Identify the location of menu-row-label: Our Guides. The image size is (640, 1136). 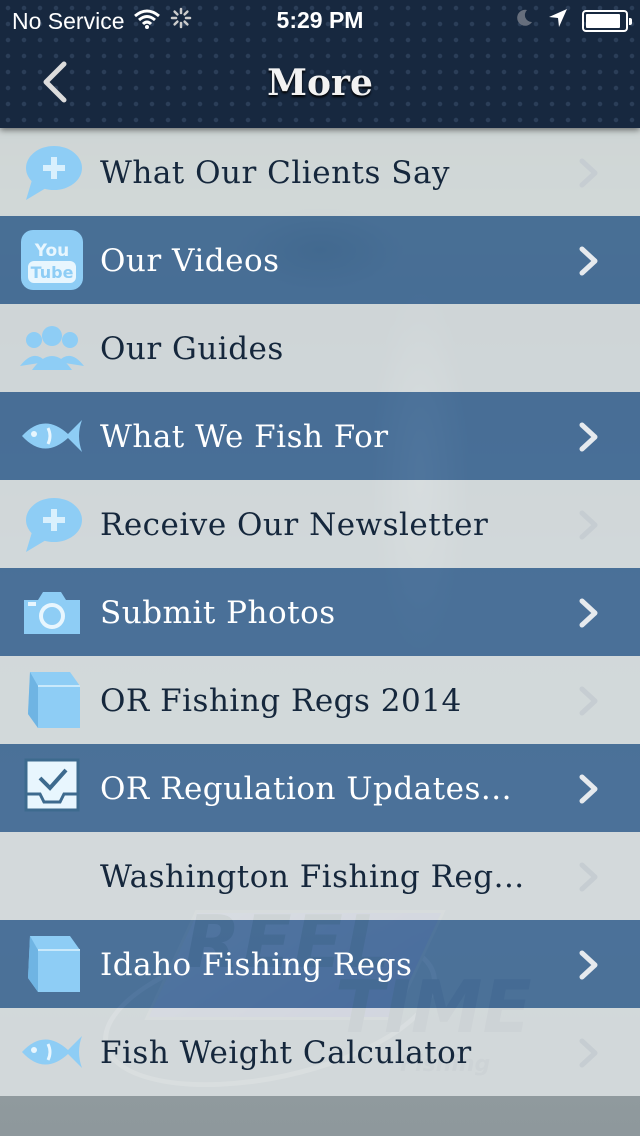
(192, 349).